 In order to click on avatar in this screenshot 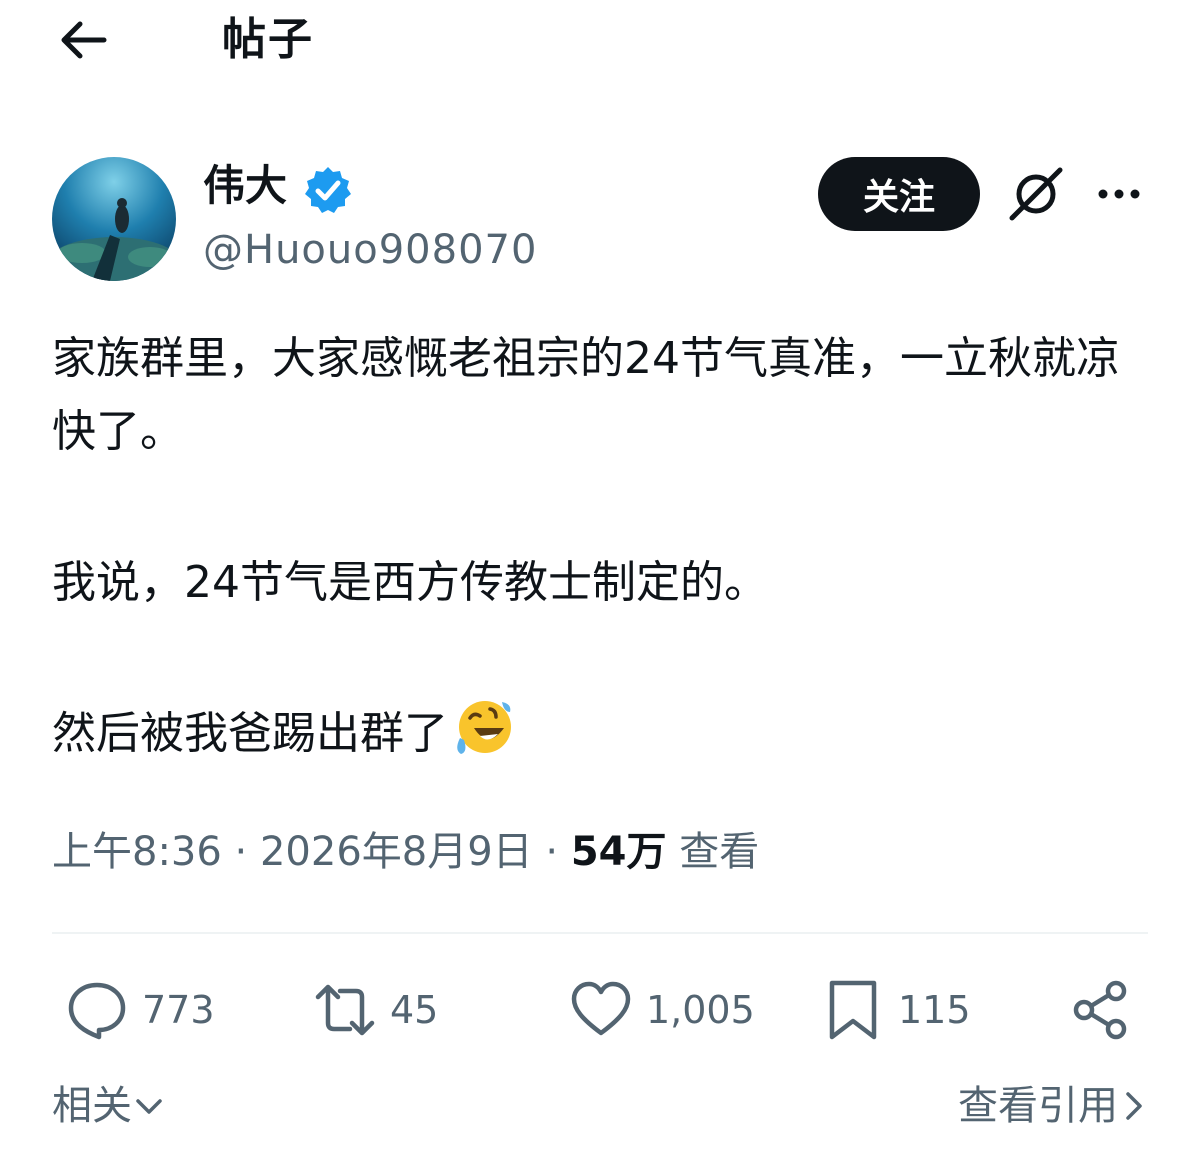, I will do `click(114, 219)`.